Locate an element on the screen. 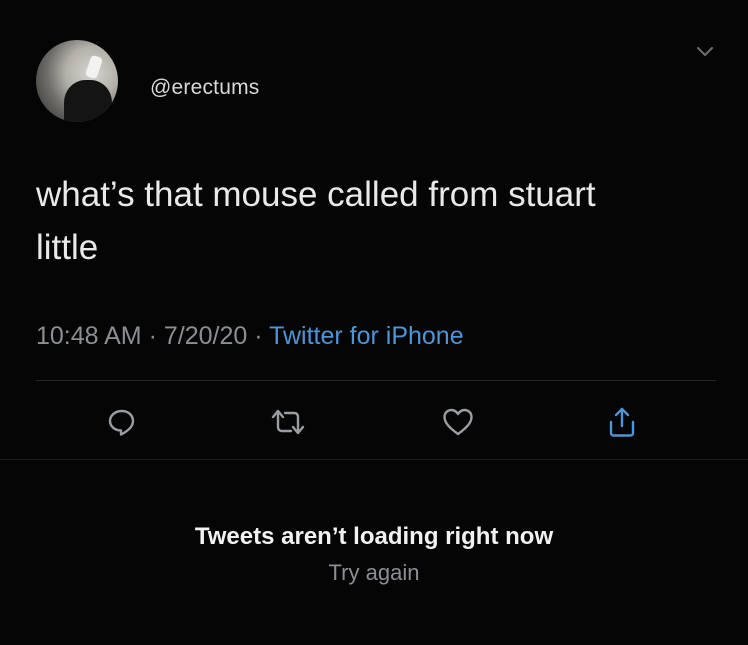  try-again-button: Try again is located at coordinates (374, 573).